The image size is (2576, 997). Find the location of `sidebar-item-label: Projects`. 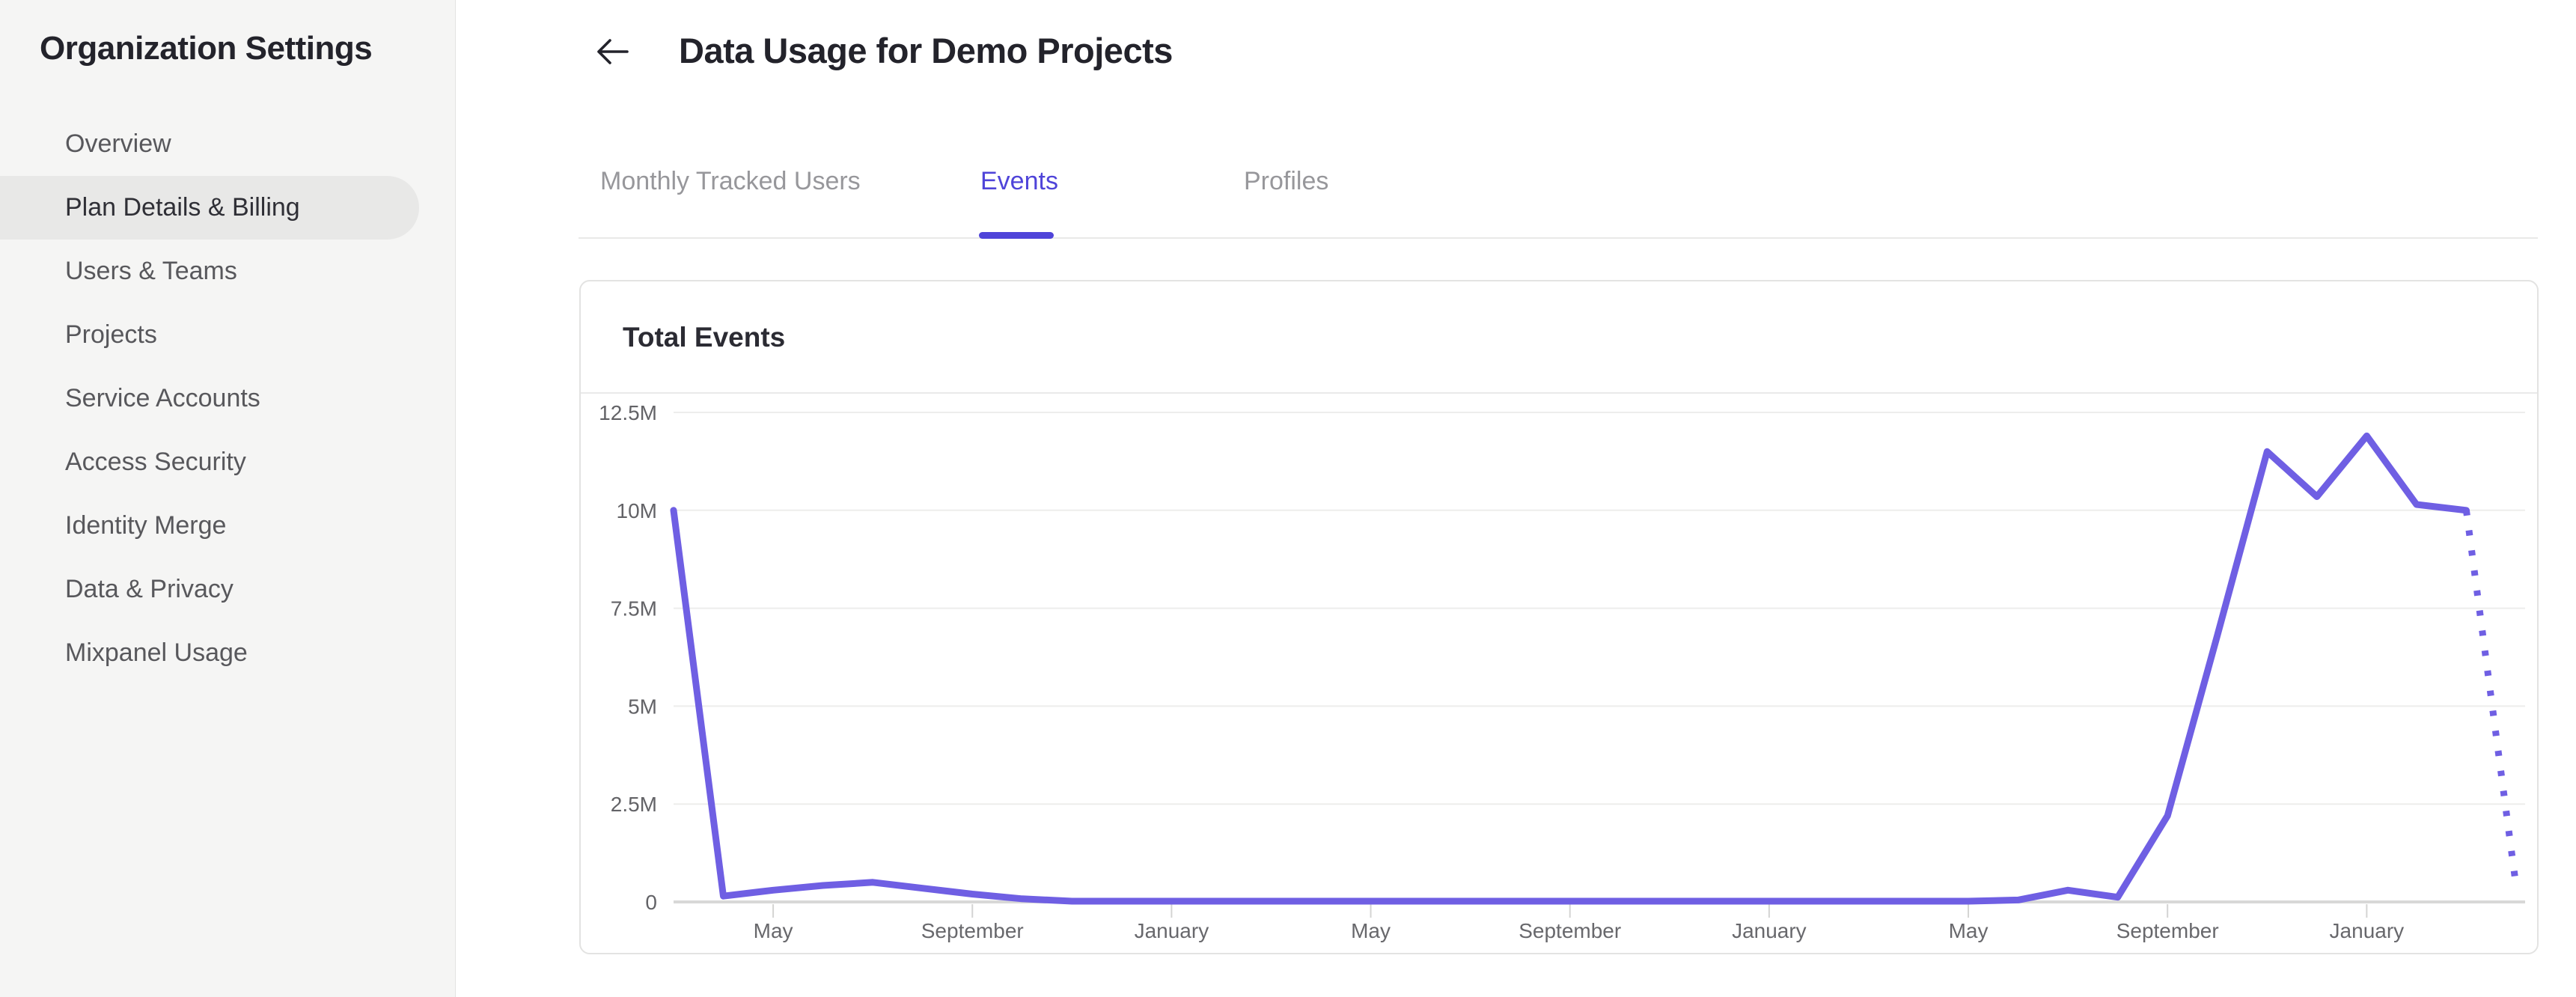

sidebar-item-label: Projects is located at coordinates (111, 334).